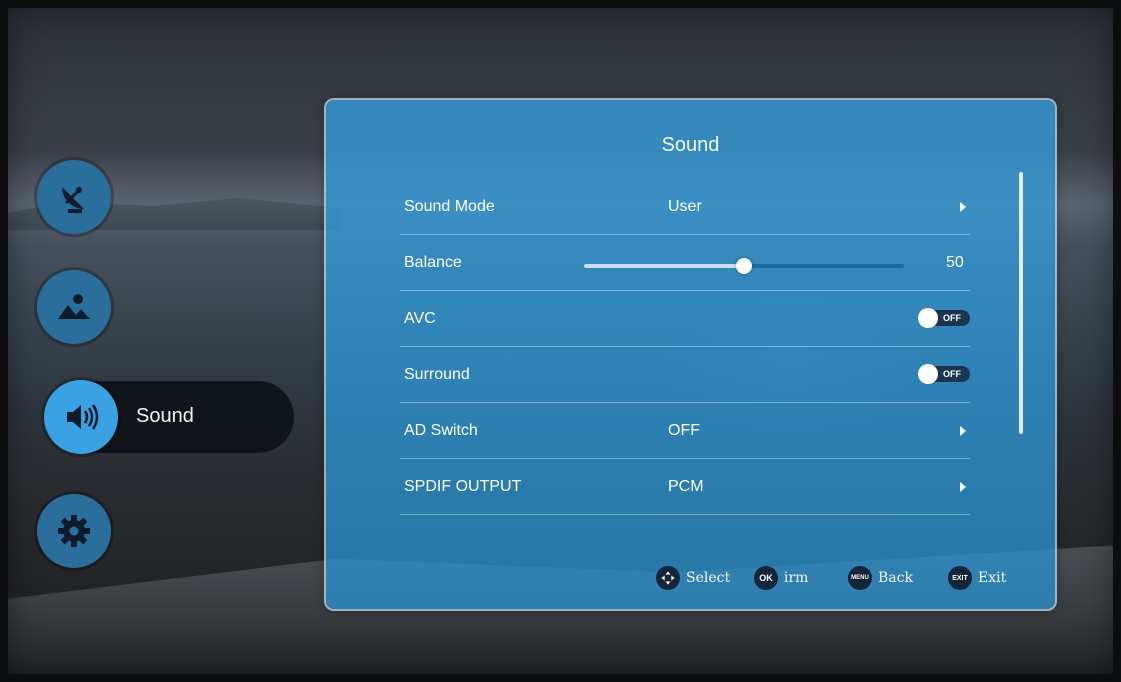  I want to click on avc-toggle: OFF, so click(944, 318).